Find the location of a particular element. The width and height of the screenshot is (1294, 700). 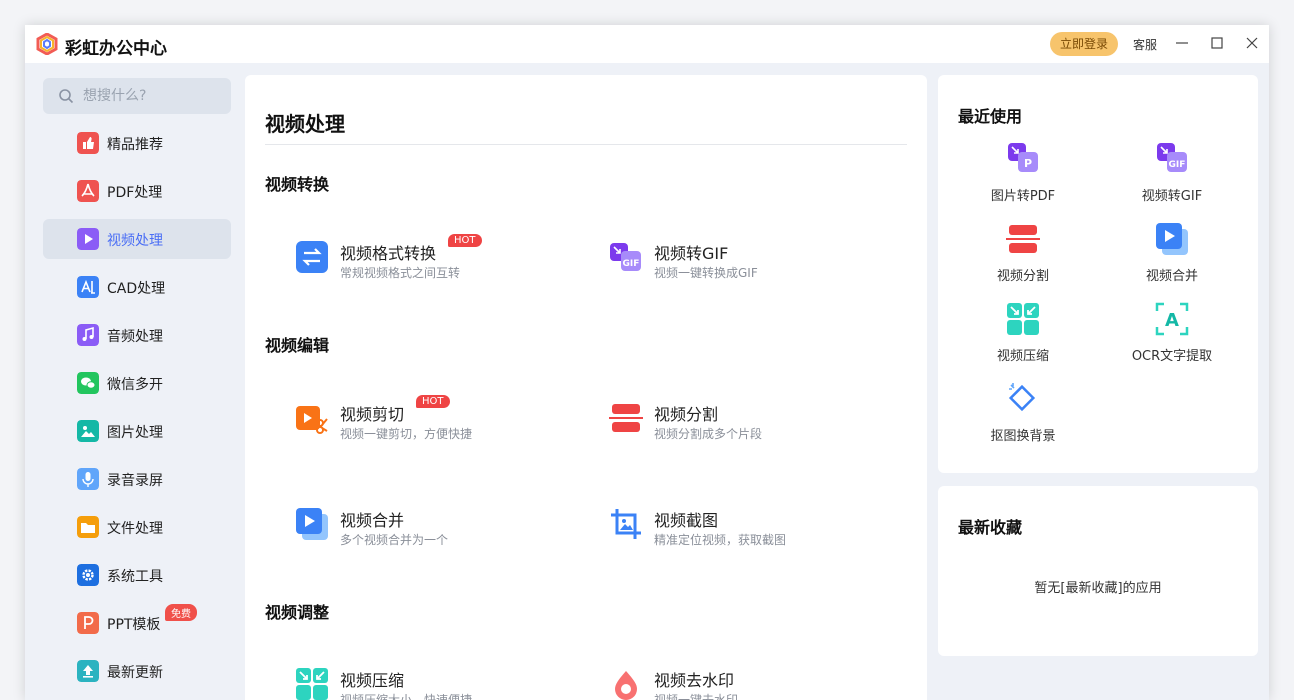

tool-name: 视频格式转换 is located at coordinates (388, 253).